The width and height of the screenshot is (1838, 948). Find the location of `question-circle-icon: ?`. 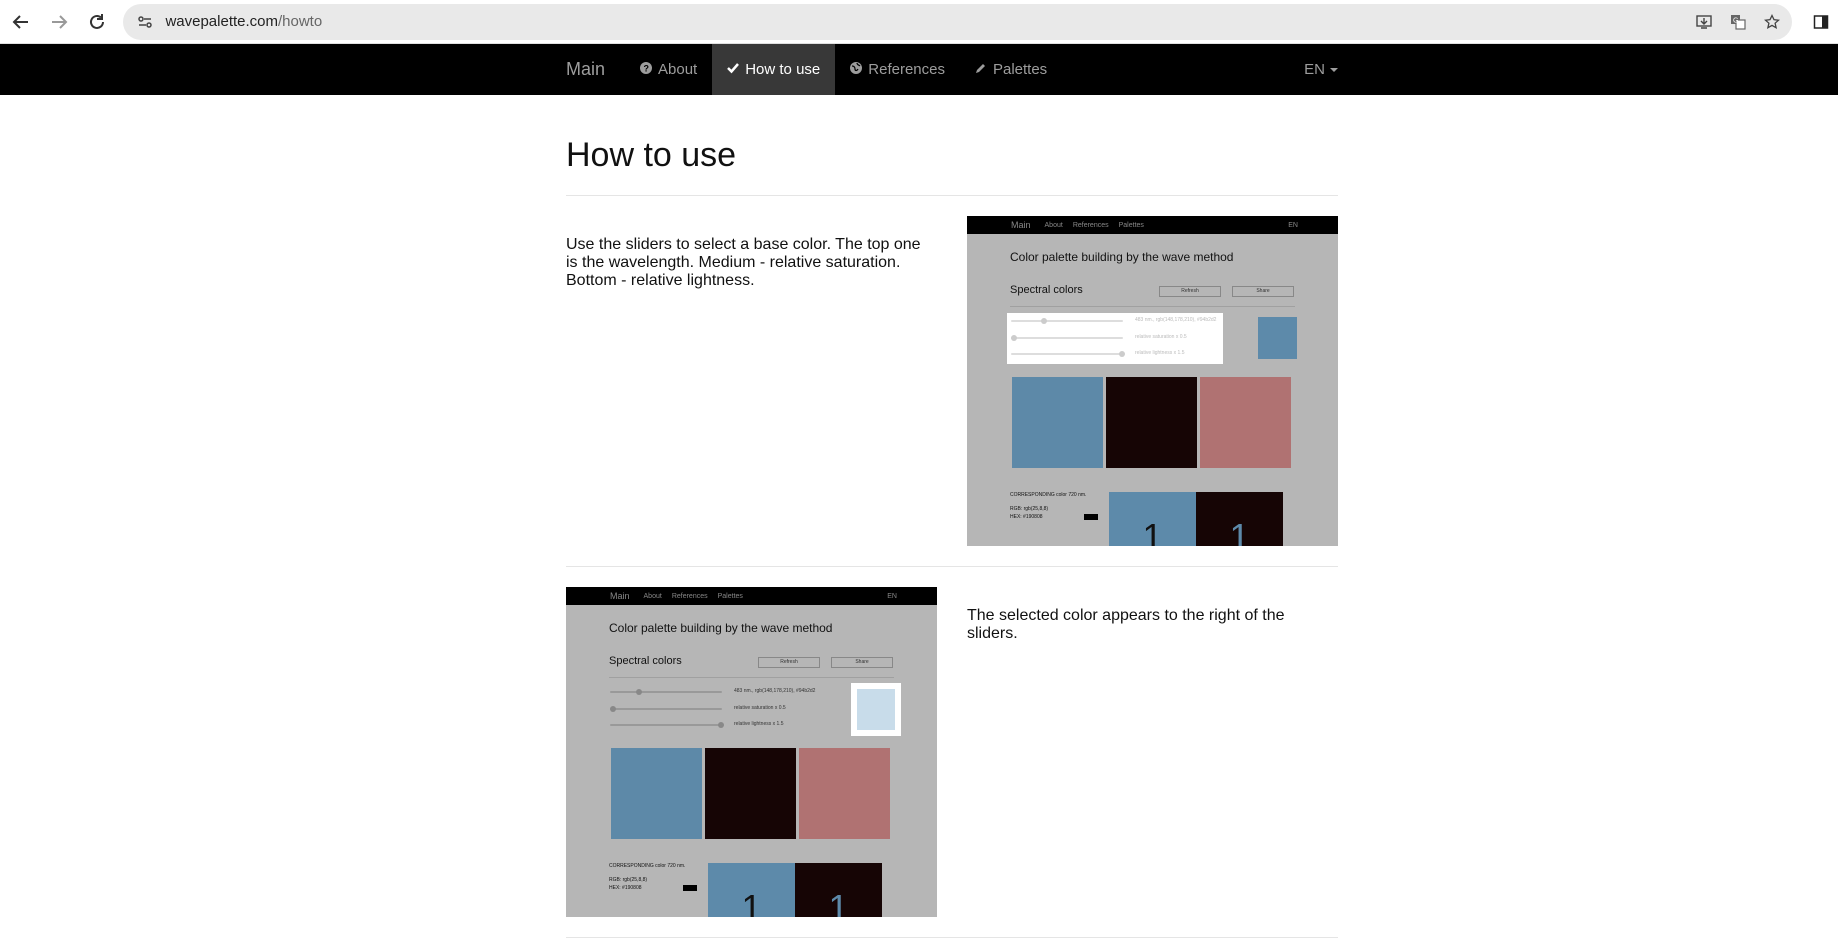

question-circle-icon: ? is located at coordinates (646, 69).